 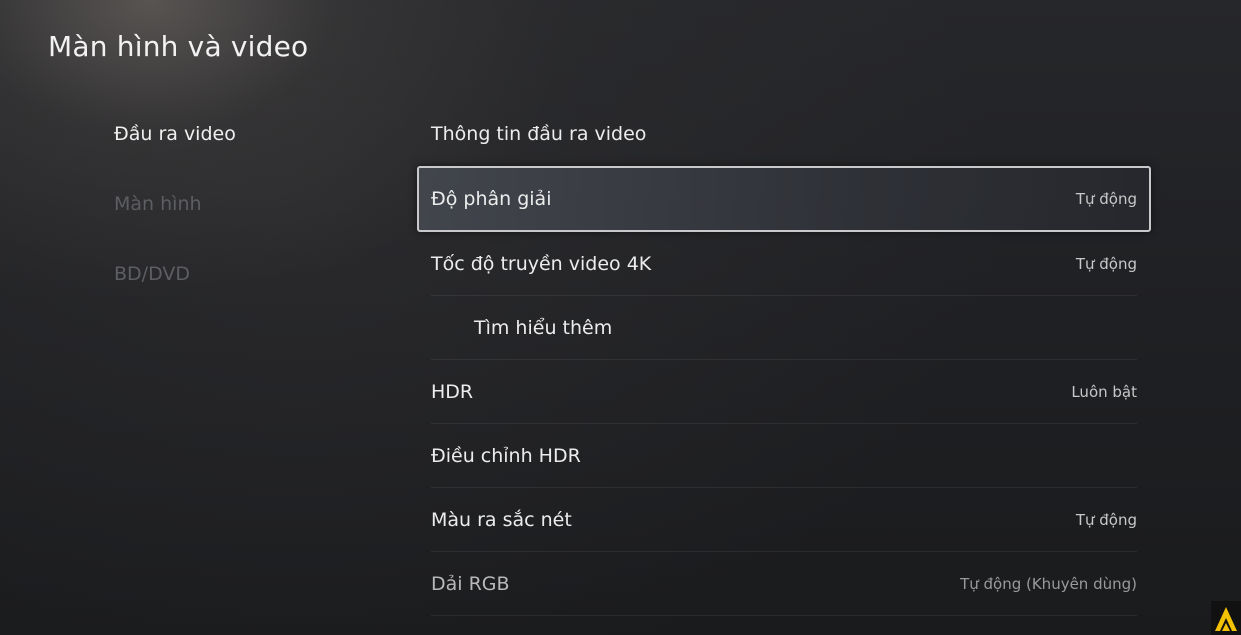 What do you see at coordinates (175, 153) in the screenshot?
I see `sidebar-item-video-output: Đầu ra video` at bounding box center [175, 153].